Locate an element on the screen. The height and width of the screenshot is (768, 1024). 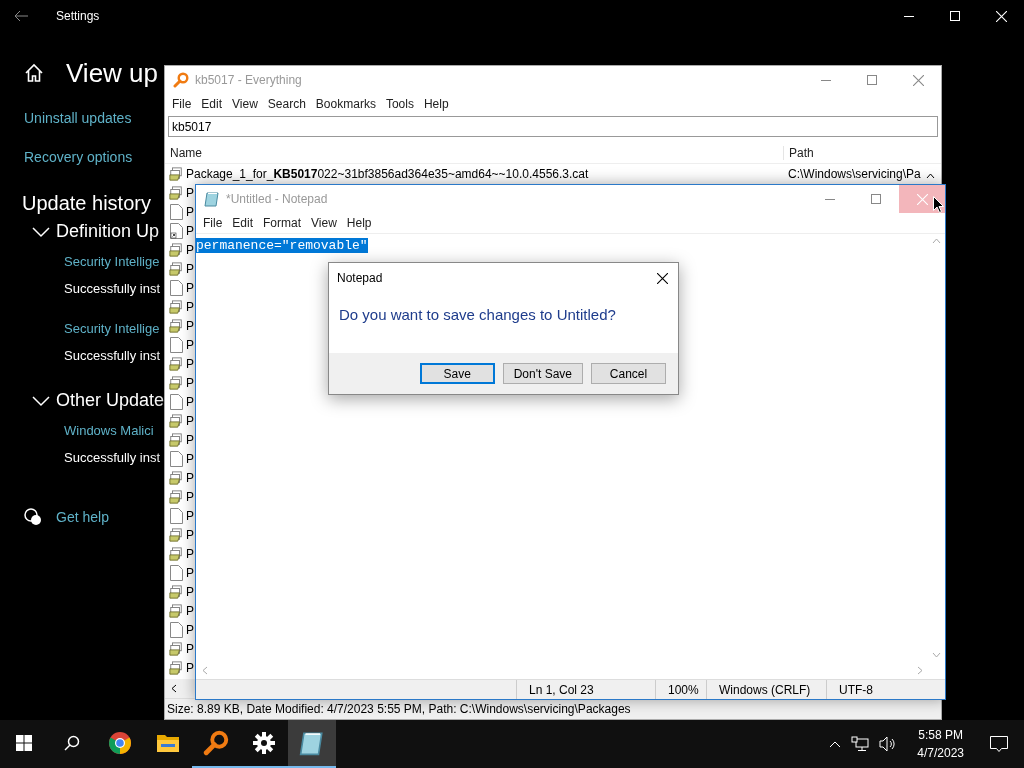
notifications-icon is located at coordinates (999, 744).